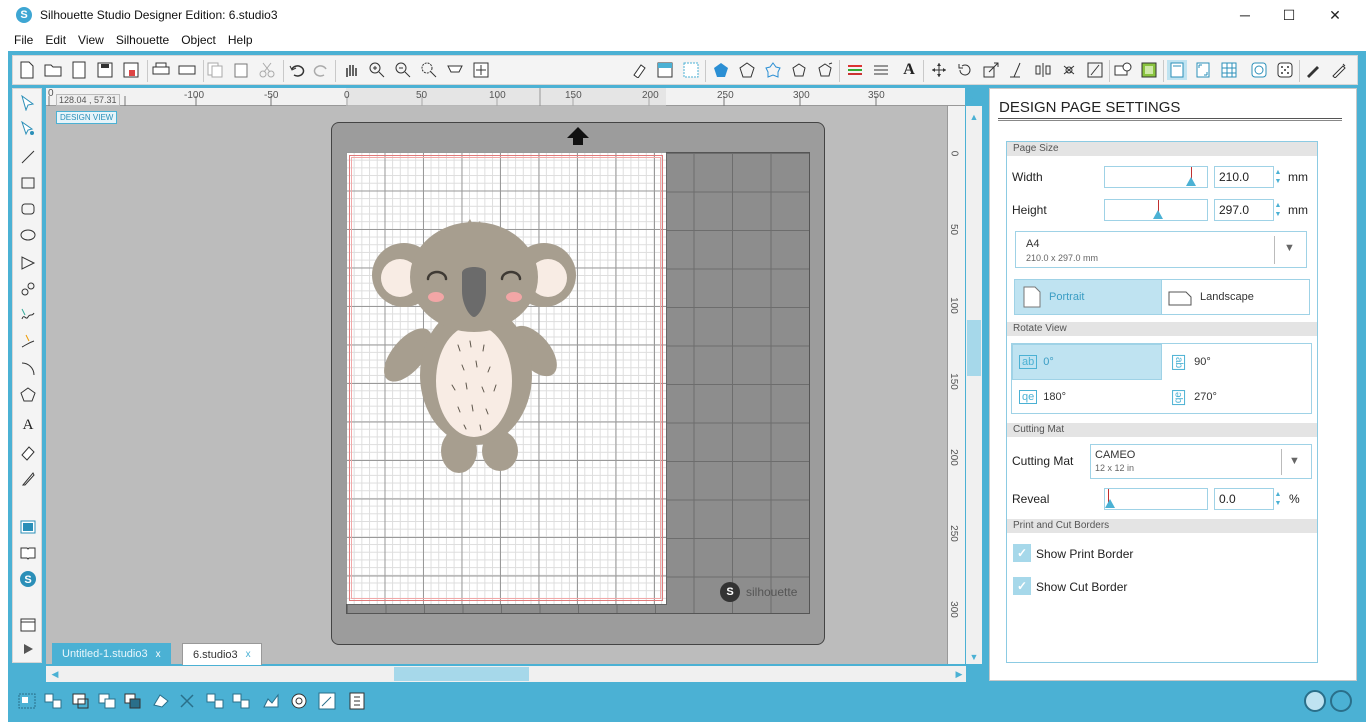 The image size is (1366, 722). Describe the element at coordinates (28, 369) in the screenshot. I see `arc-tool-icon` at that location.